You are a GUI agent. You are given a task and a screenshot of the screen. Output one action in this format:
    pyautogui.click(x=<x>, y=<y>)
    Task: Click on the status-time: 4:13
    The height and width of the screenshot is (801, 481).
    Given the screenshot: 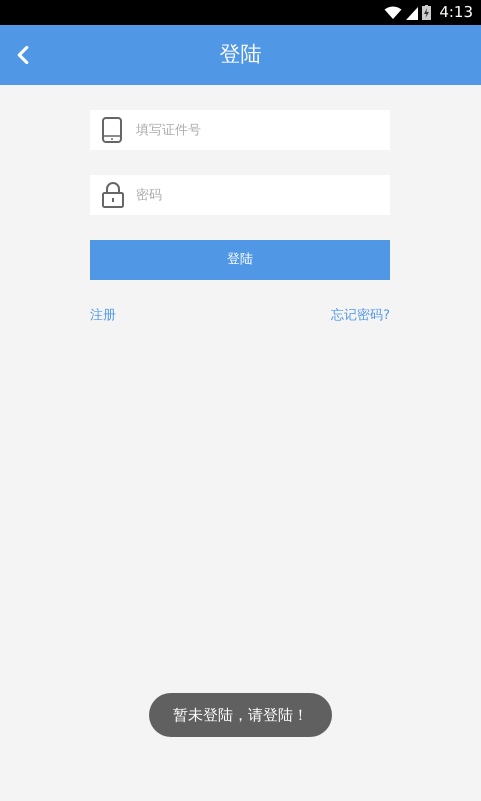 What is the action you would take?
    pyautogui.click(x=456, y=13)
    